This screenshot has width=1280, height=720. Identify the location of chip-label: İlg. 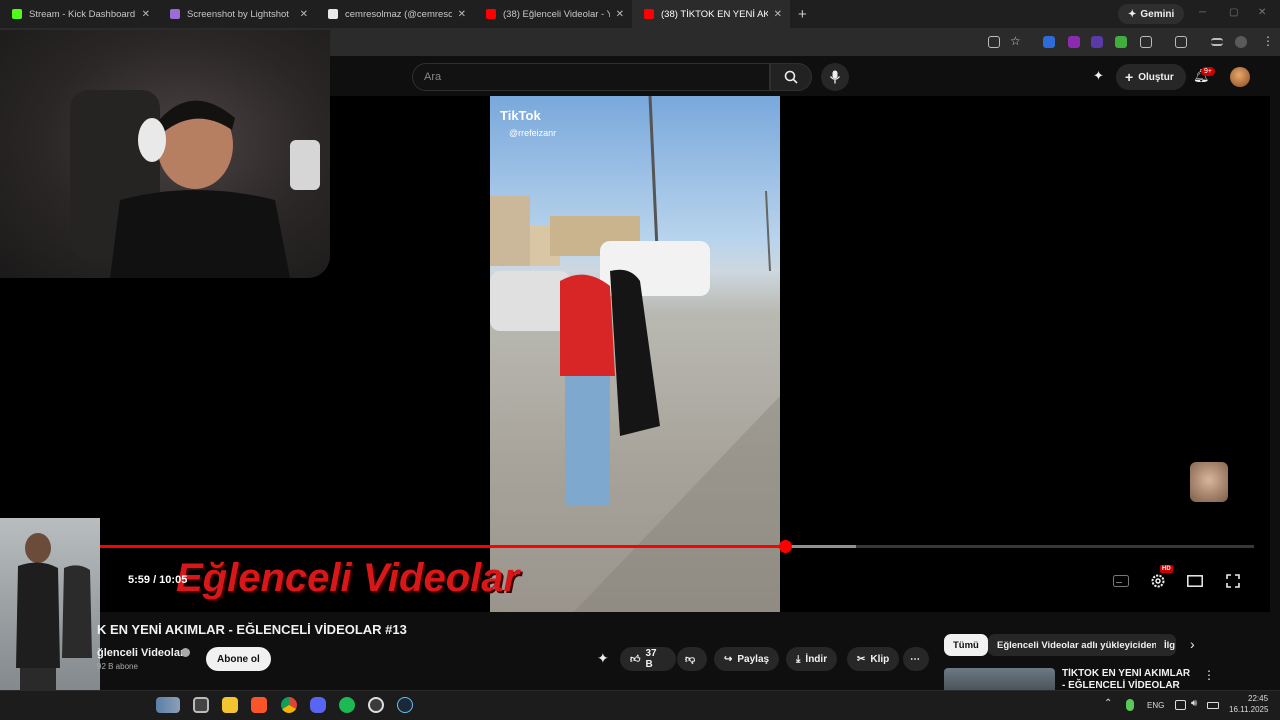
(1170, 645).